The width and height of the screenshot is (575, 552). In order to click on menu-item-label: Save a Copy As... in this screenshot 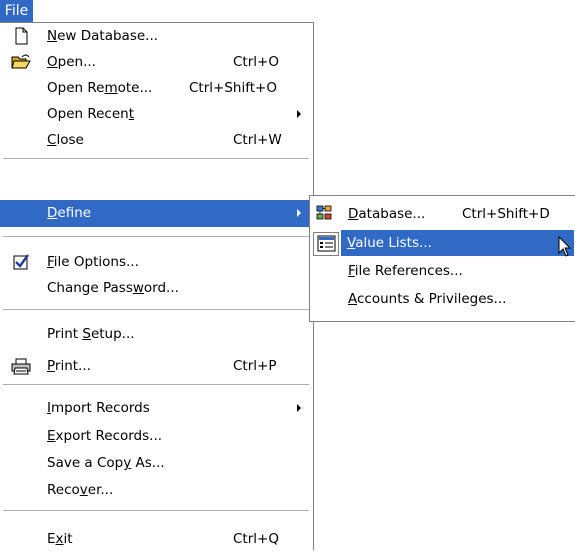, I will do `click(106, 463)`.